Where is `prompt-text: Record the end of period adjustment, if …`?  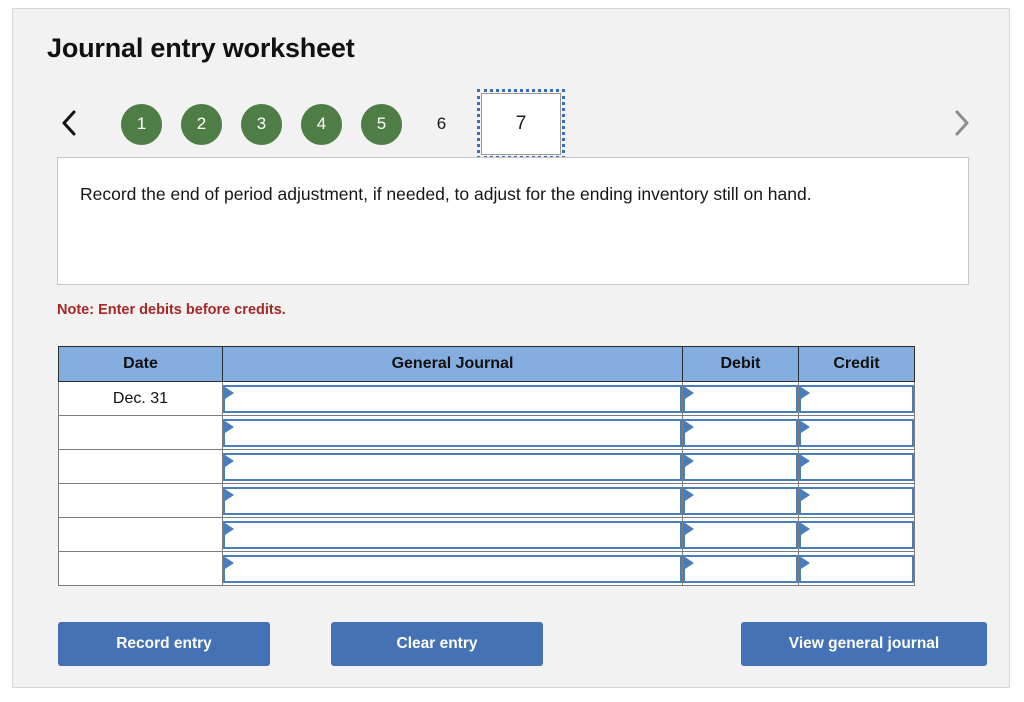 prompt-text: Record the end of period adjustment, if … is located at coordinates (446, 194).